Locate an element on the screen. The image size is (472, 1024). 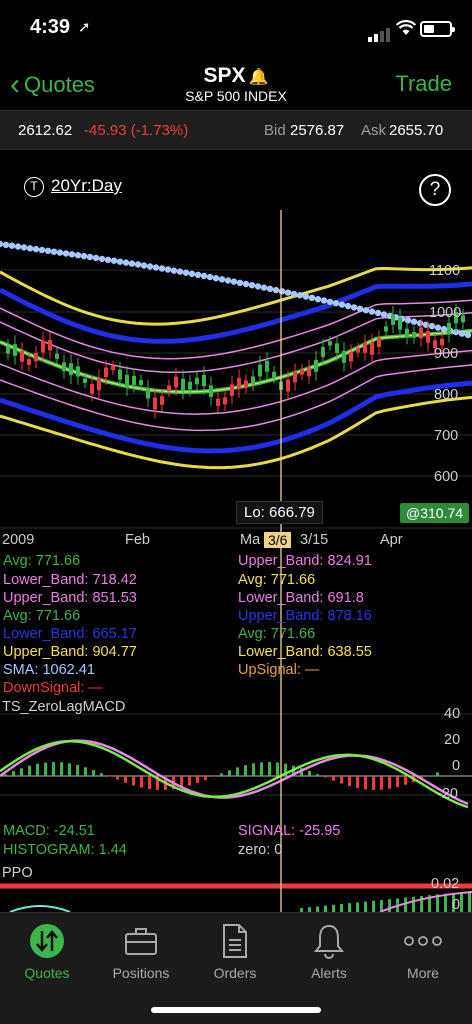
time-axis-label: 3/15 is located at coordinates (314, 540).